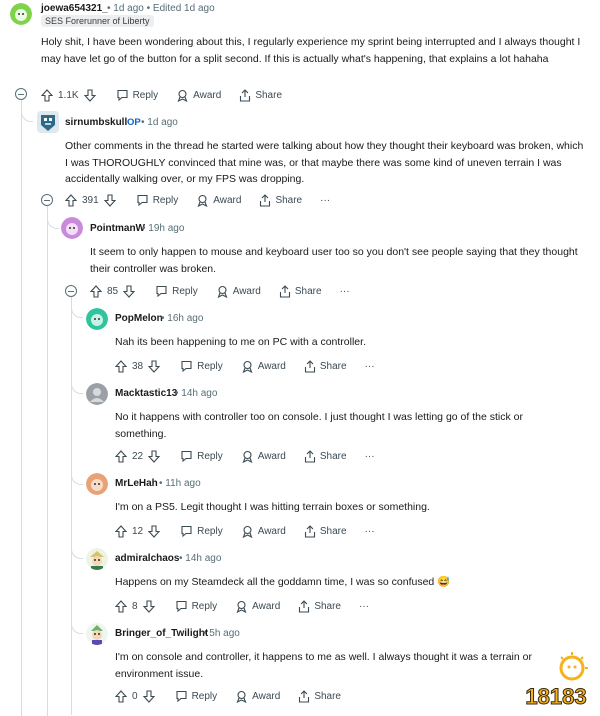 The width and height of the screenshot is (600, 716). I want to click on comment-username: admiralchaos, so click(147, 558).